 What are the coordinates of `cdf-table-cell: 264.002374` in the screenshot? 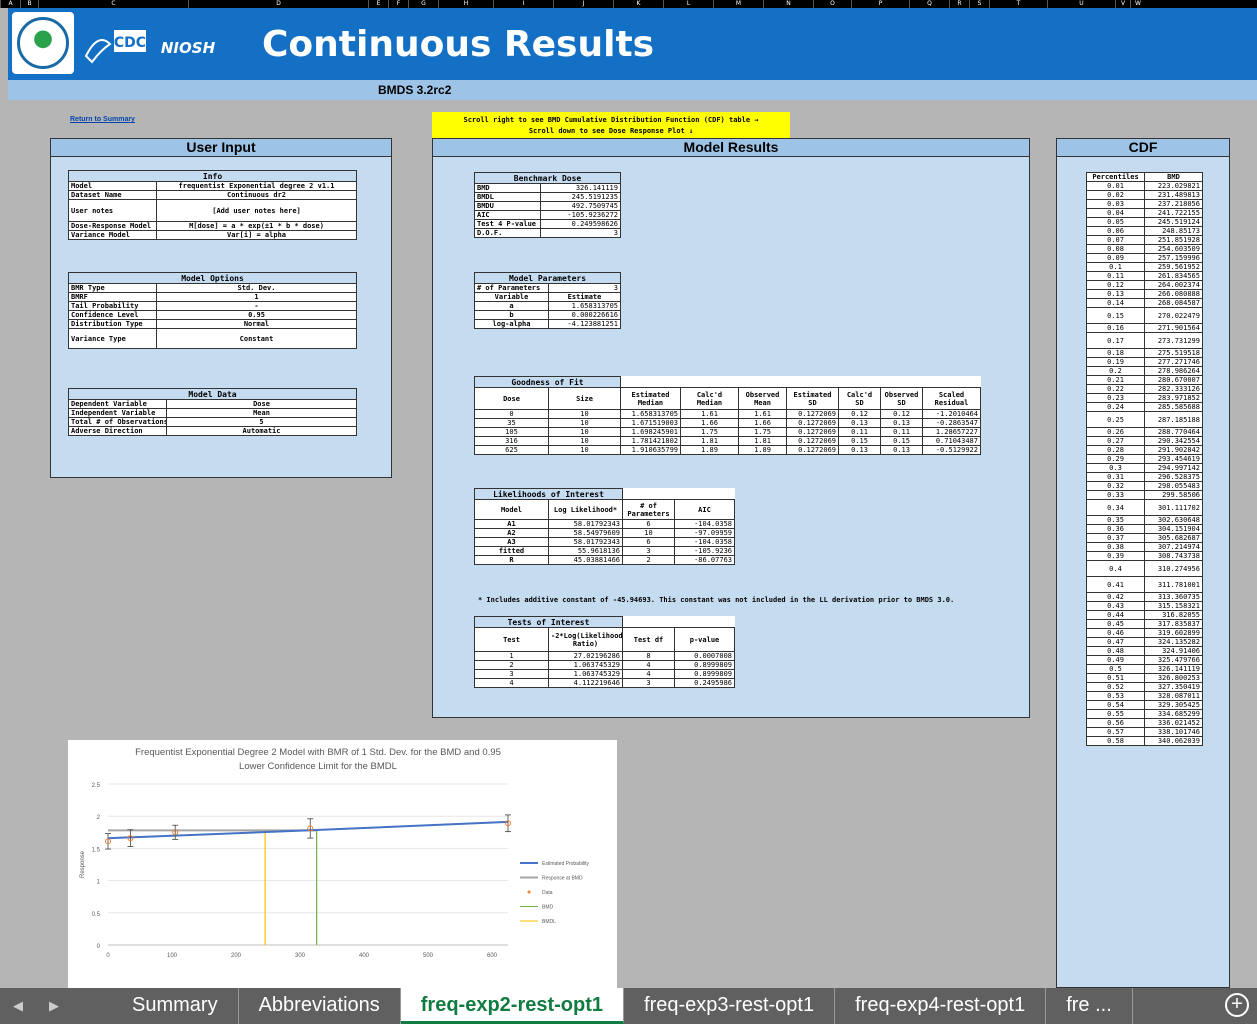 It's located at (1173, 285).